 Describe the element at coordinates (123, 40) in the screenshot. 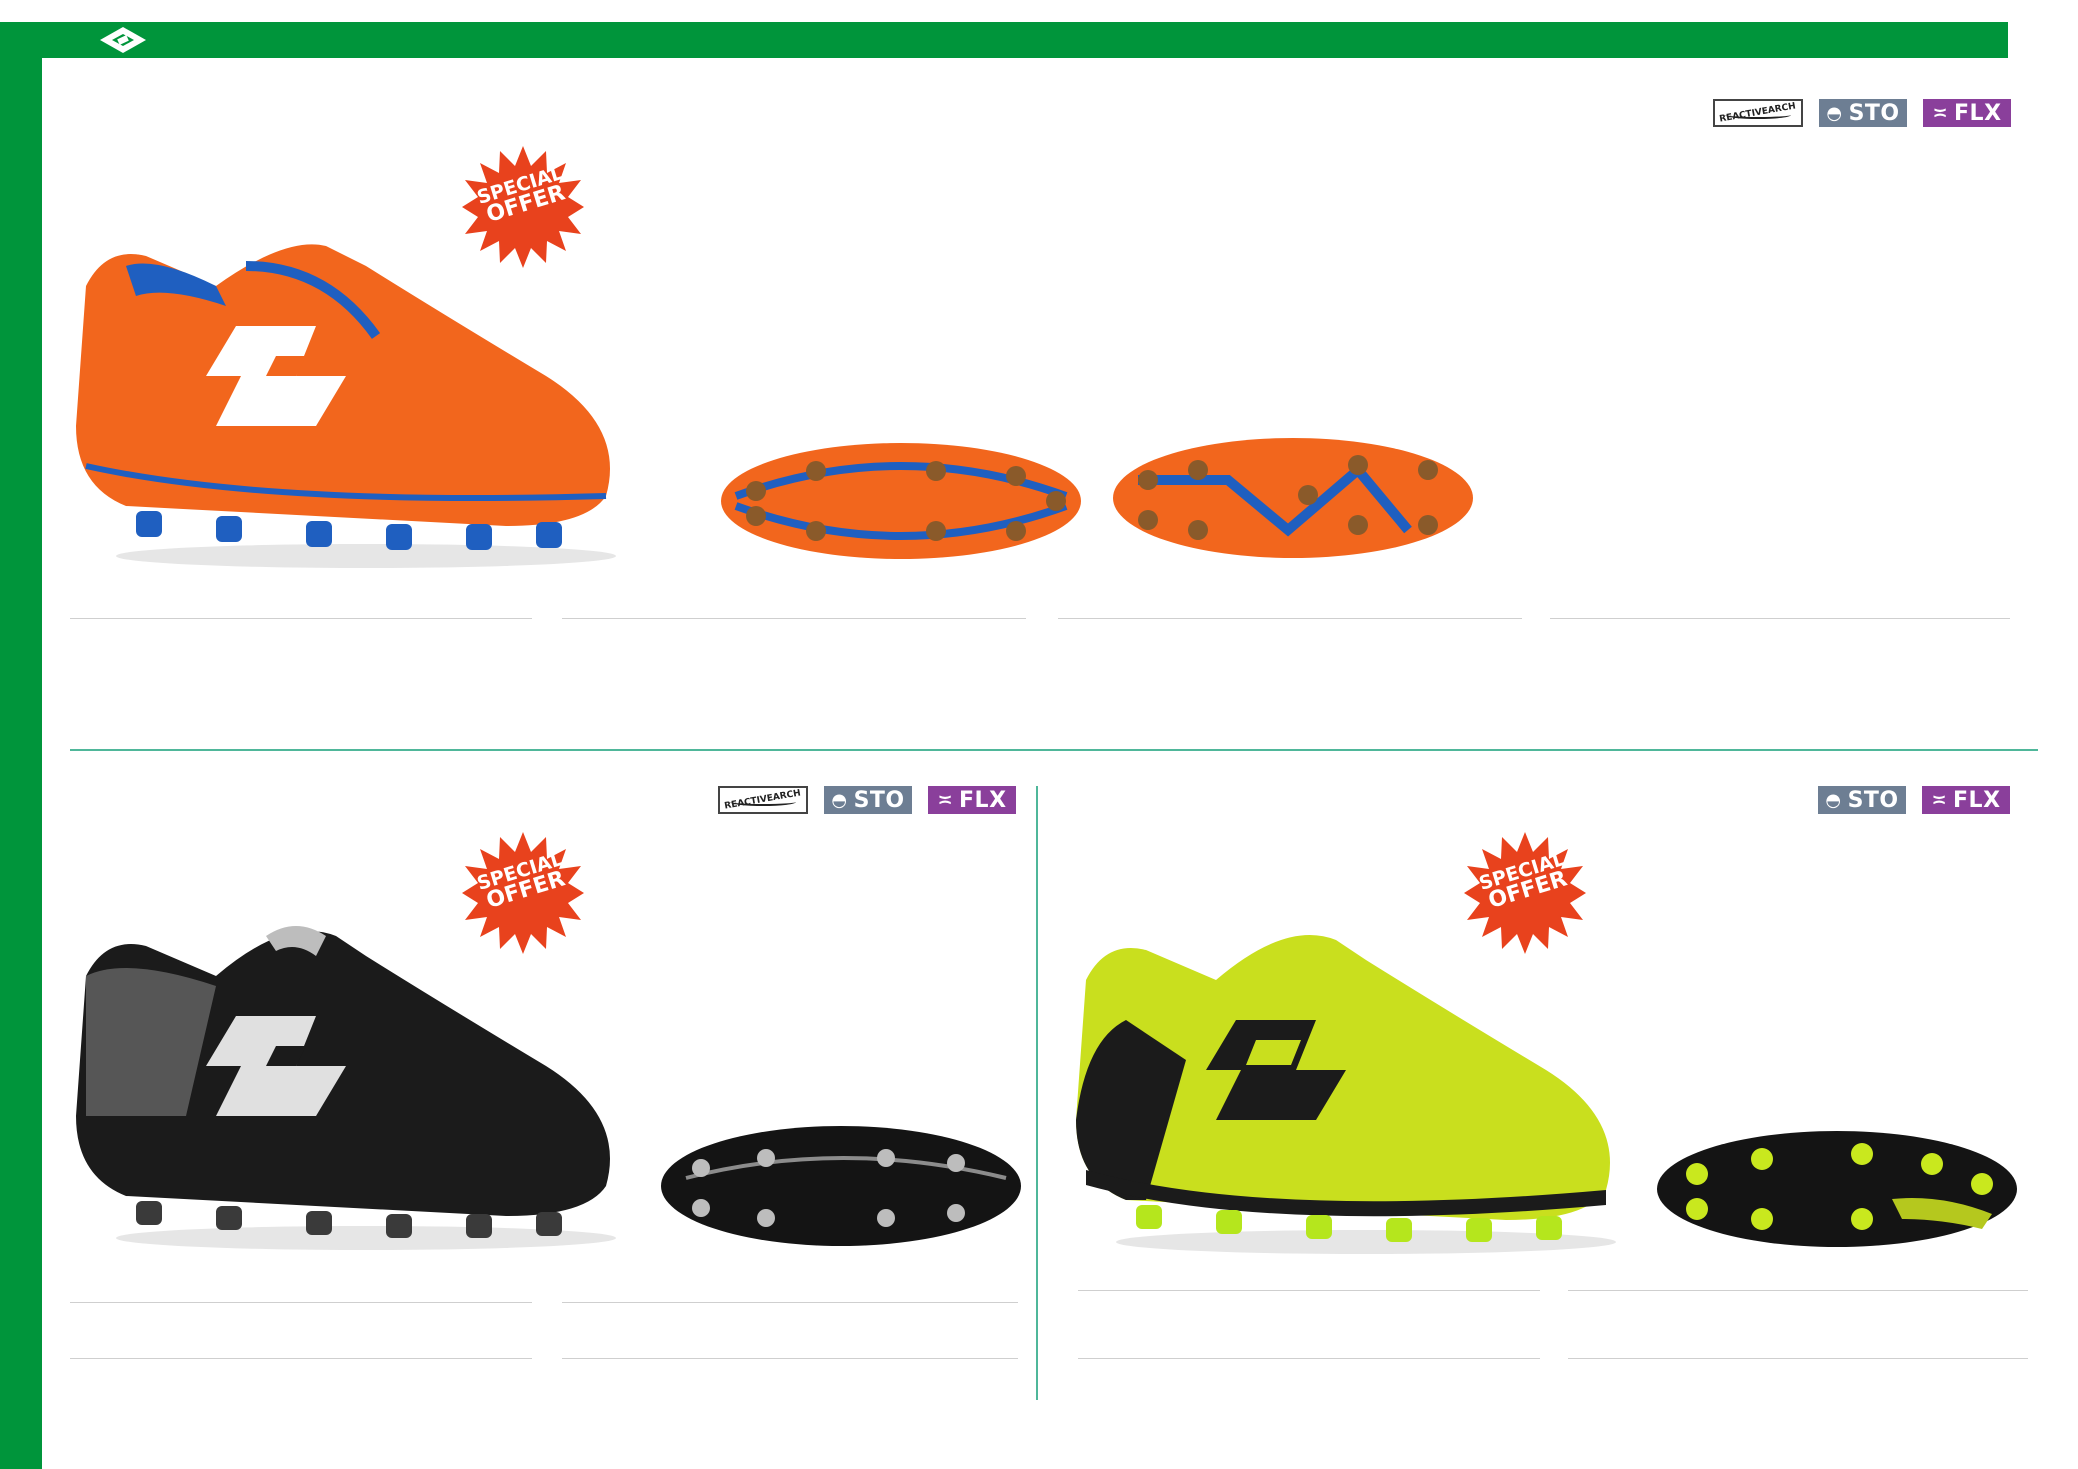

I see `lotto-logo-icon` at that location.